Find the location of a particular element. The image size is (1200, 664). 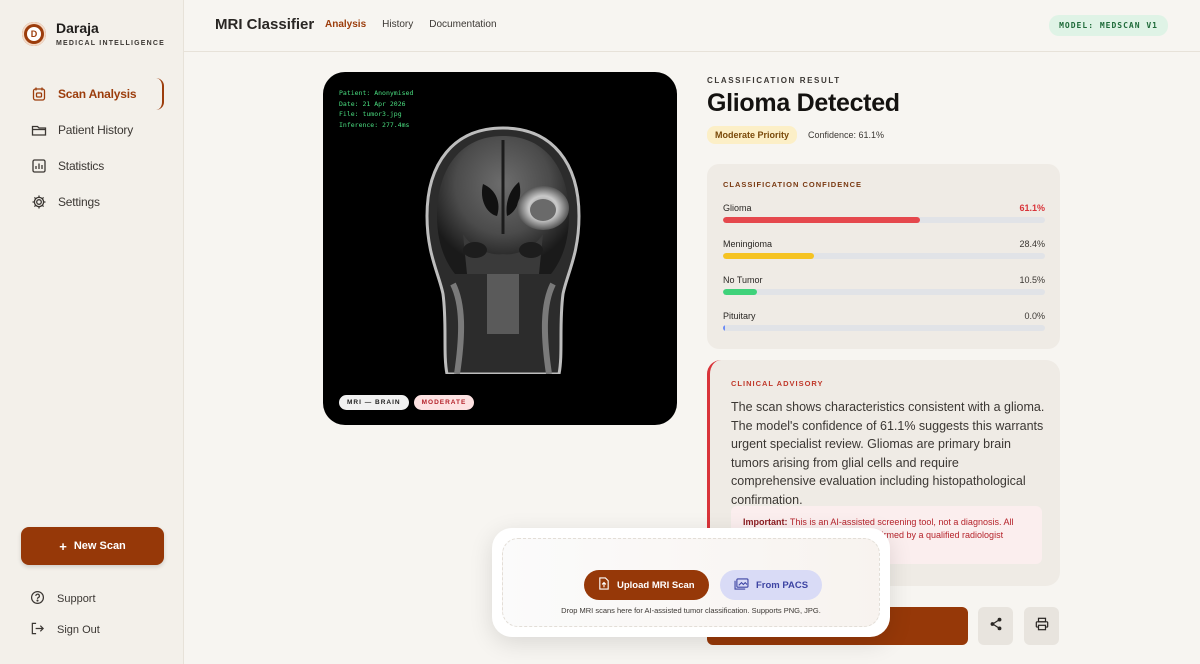

confidence-value: 28.4% is located at coordinates (1032, 244).